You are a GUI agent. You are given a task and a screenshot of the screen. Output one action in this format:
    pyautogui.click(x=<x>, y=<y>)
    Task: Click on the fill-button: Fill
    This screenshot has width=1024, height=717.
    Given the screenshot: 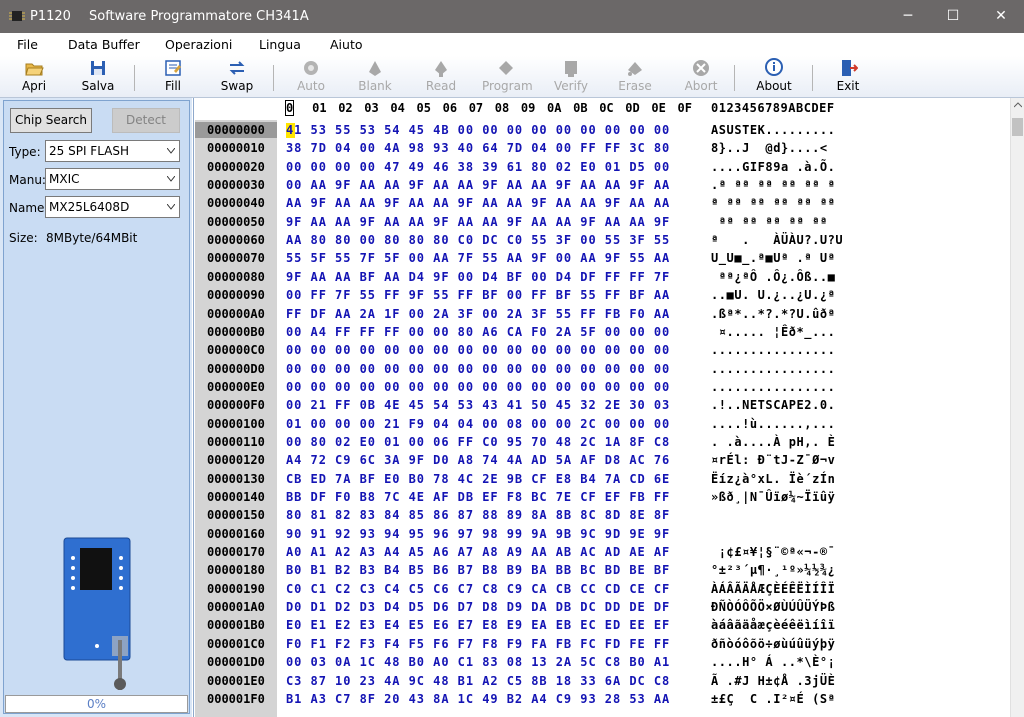 What is the action you would take?
    pyautogui.click(x=173, y=77)
    